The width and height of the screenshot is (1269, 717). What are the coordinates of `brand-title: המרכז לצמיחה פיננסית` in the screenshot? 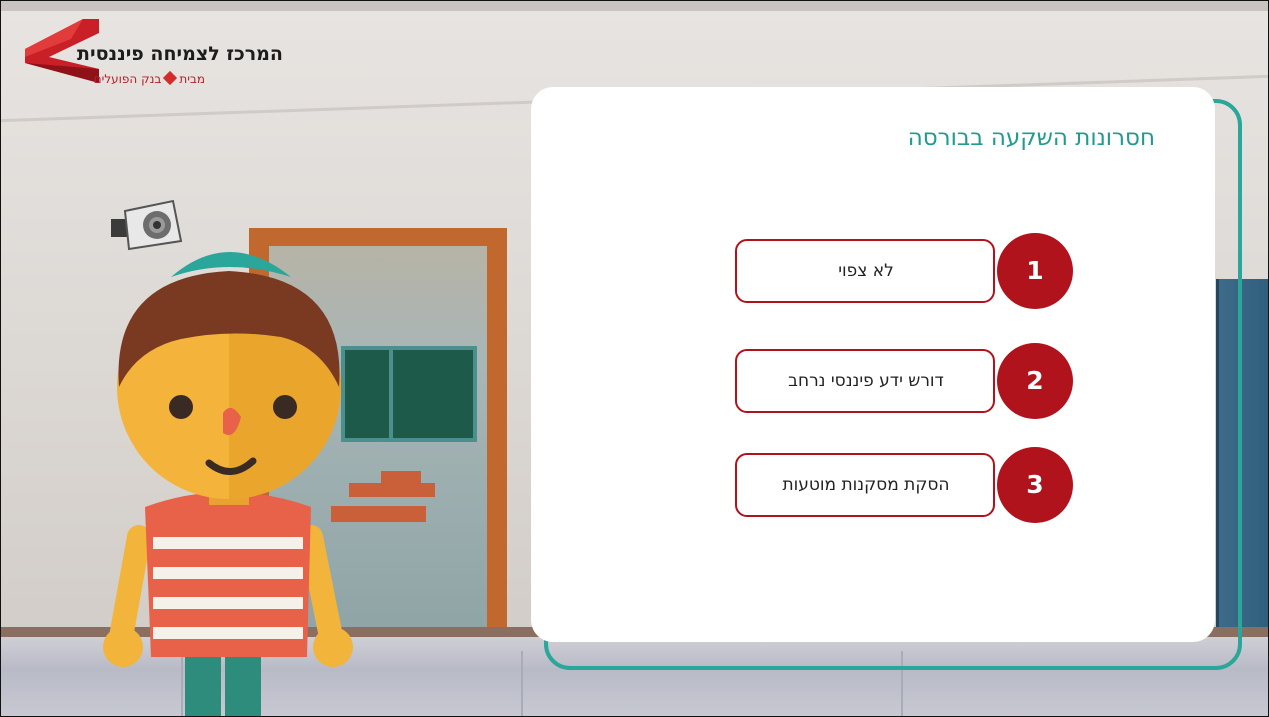 It's located at (180, 54).